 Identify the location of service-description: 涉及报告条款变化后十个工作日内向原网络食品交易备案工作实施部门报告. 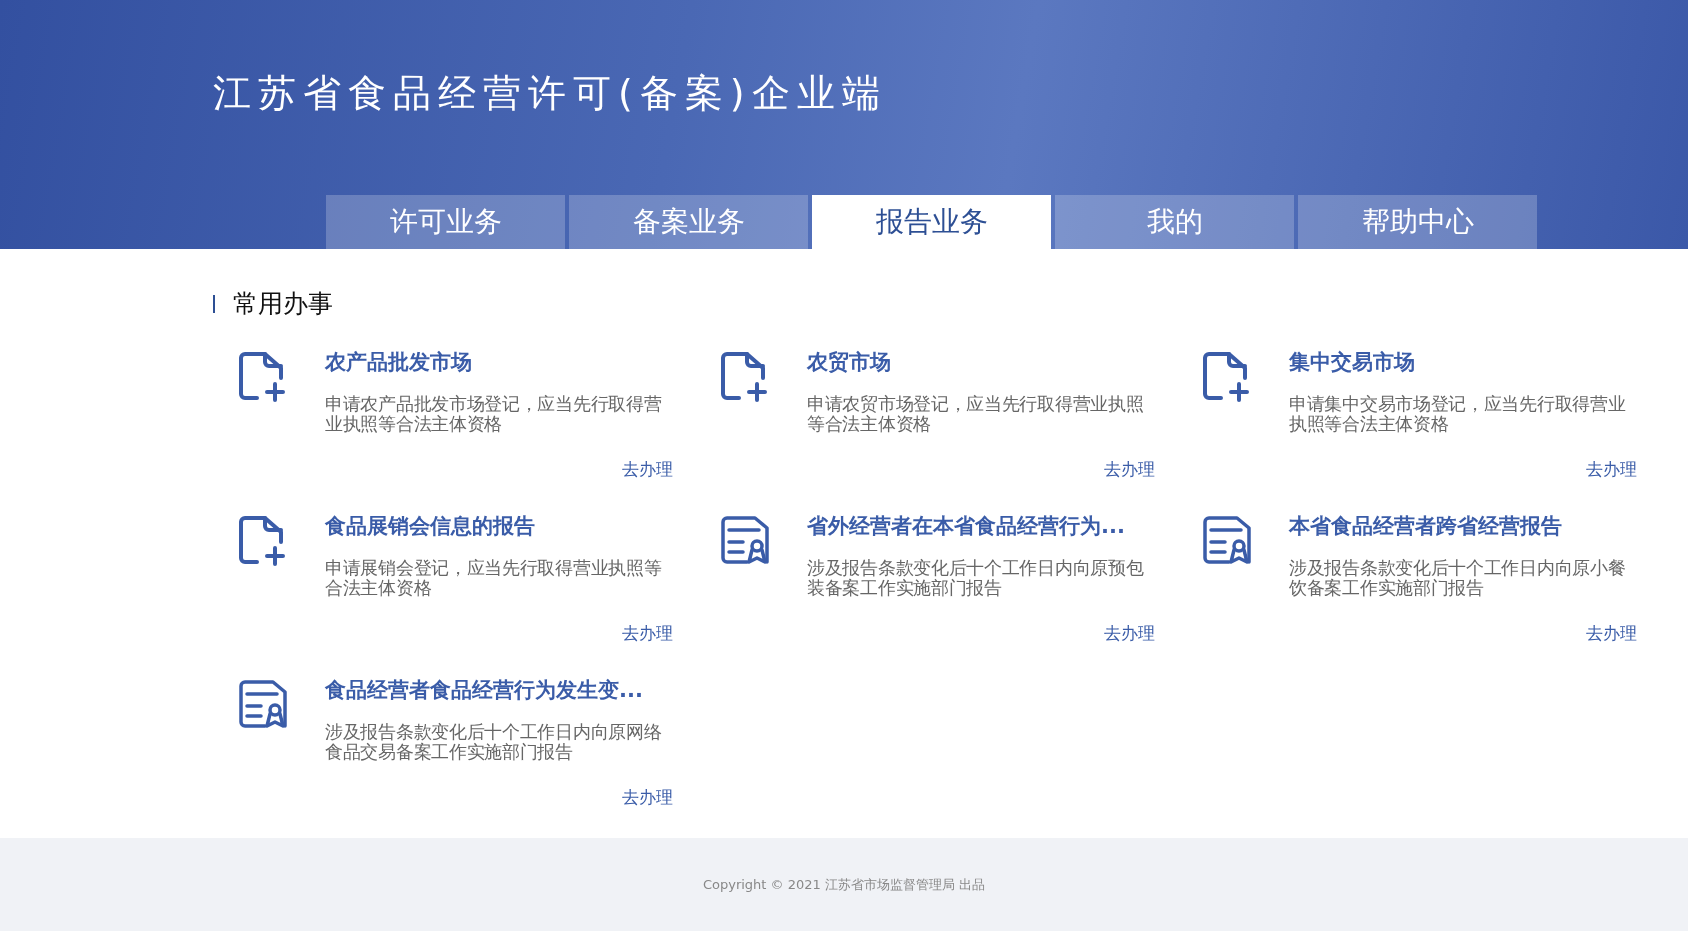
(494, 742).